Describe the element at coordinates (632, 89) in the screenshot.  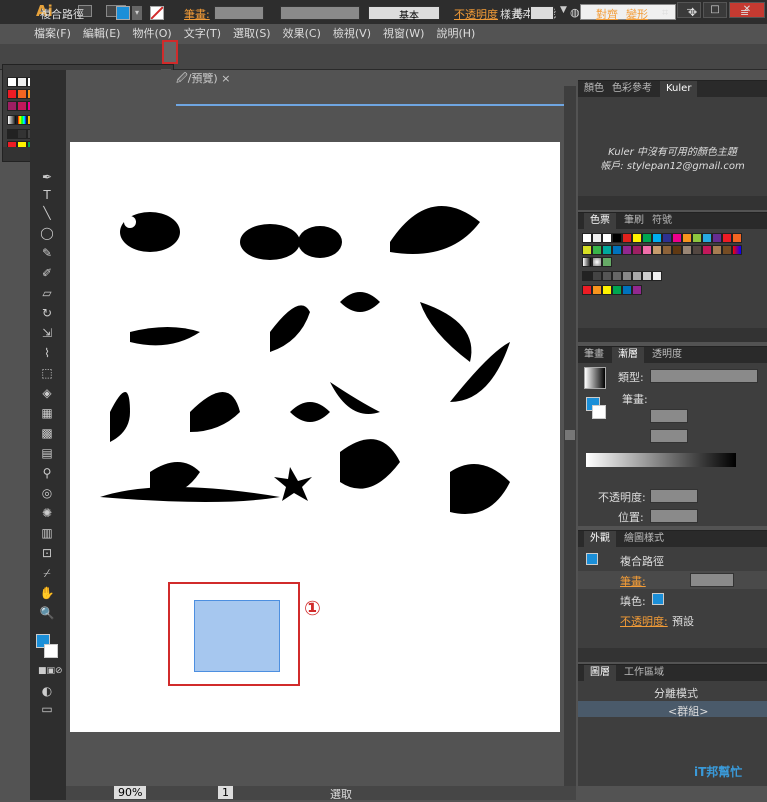
I see `tab-color-guide: 色彩參考` at that location.